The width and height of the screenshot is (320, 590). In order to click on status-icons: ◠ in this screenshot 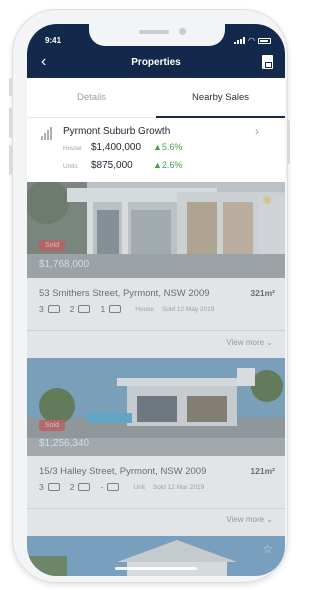, I will do `click(252, 40)`.